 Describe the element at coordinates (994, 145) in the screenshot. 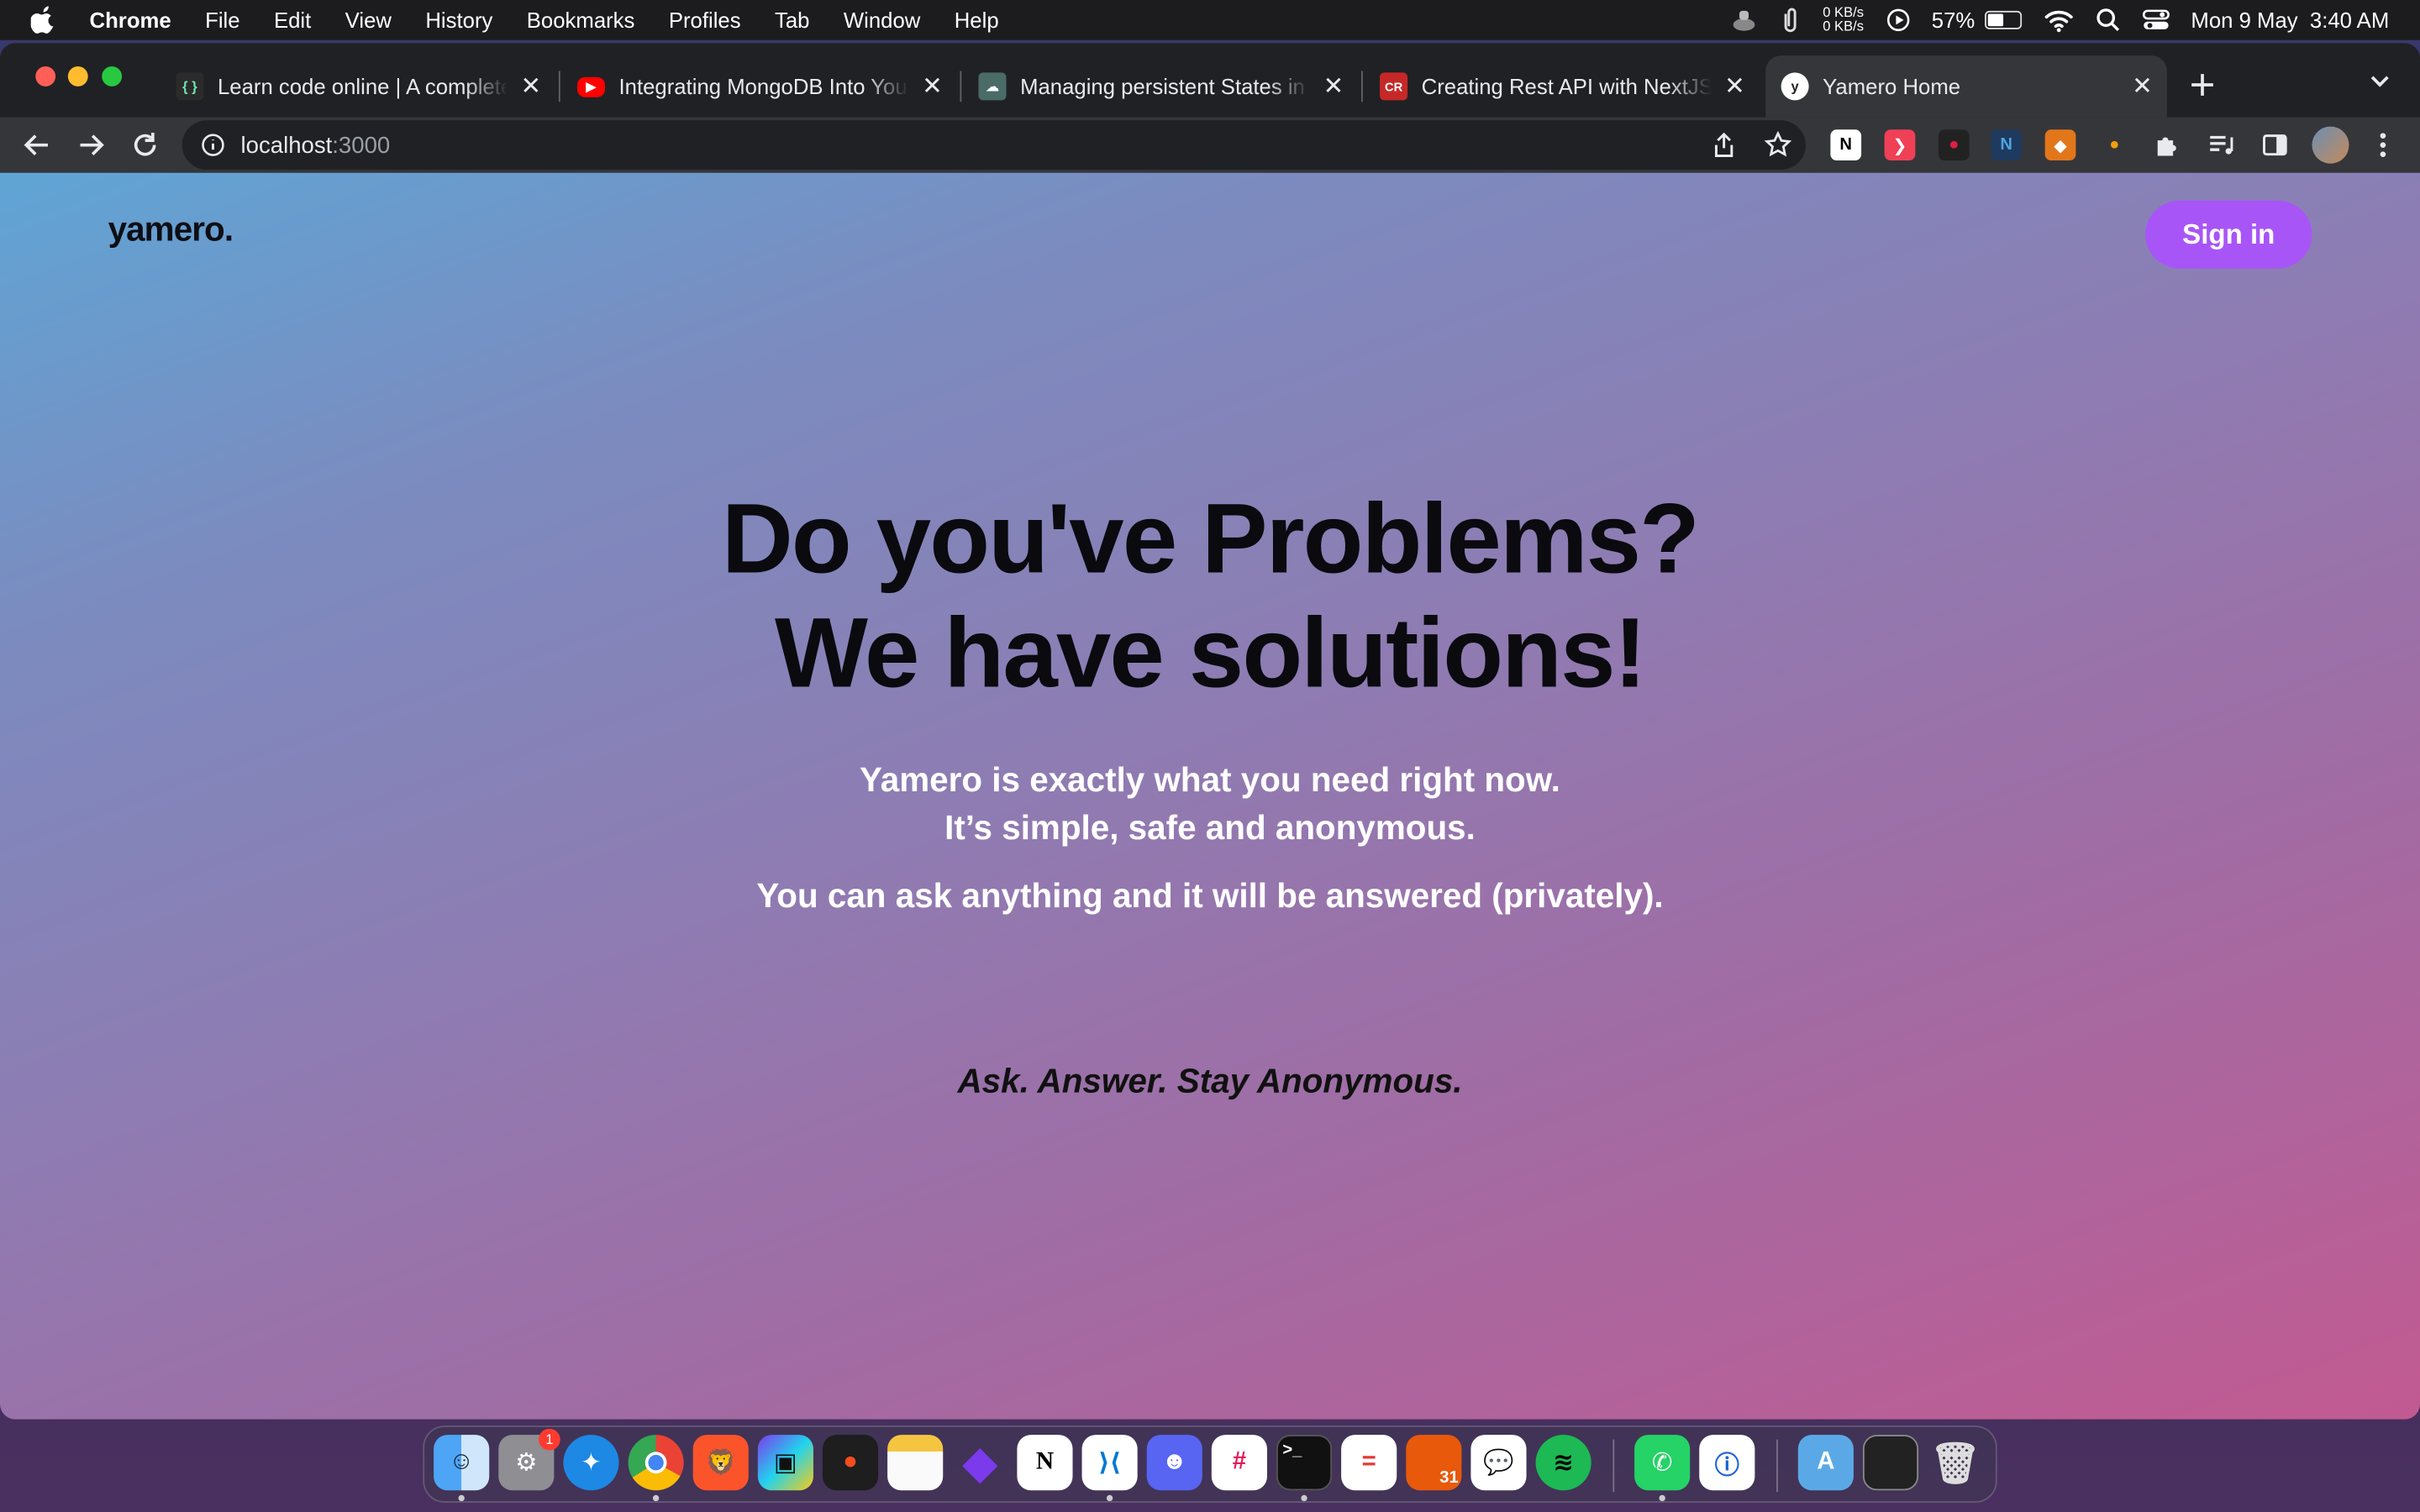

I see `address-bar: localhost:3000` at that location.